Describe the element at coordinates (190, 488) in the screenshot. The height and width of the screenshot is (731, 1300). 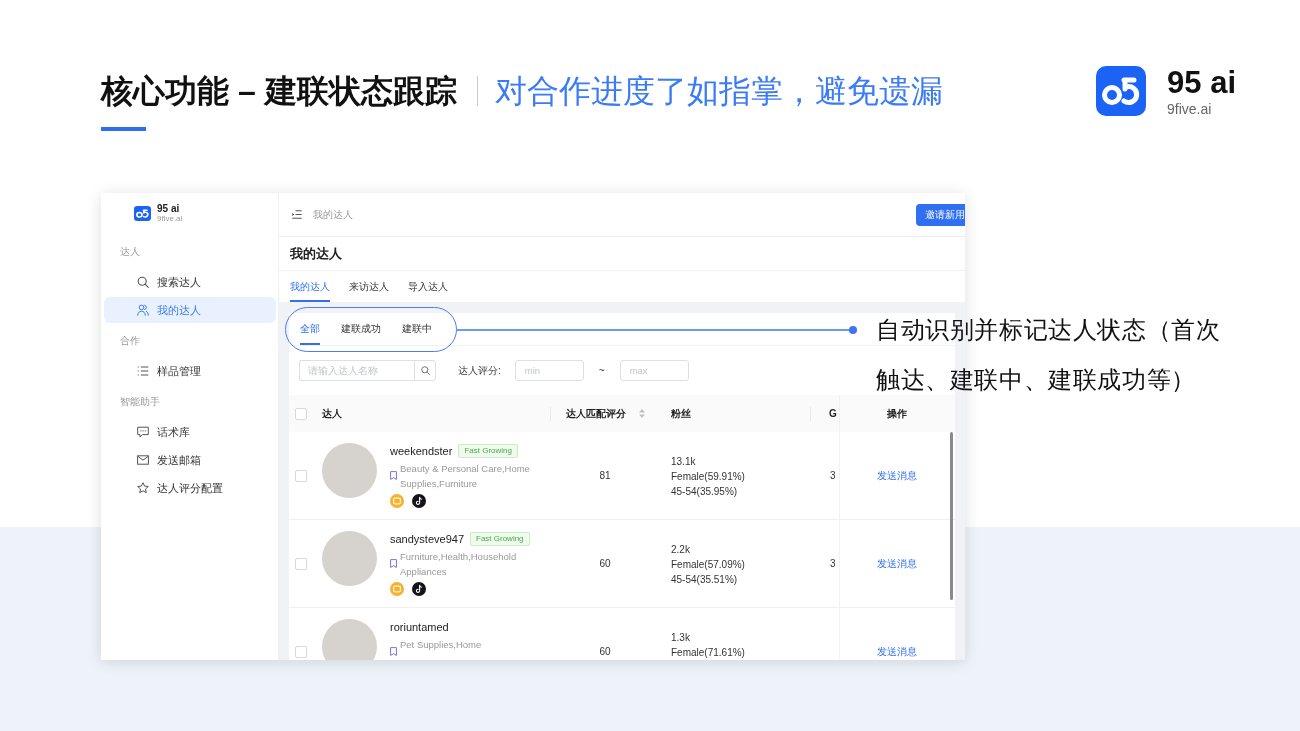
I see `sidebar-item: 达人评分配置` at that location.